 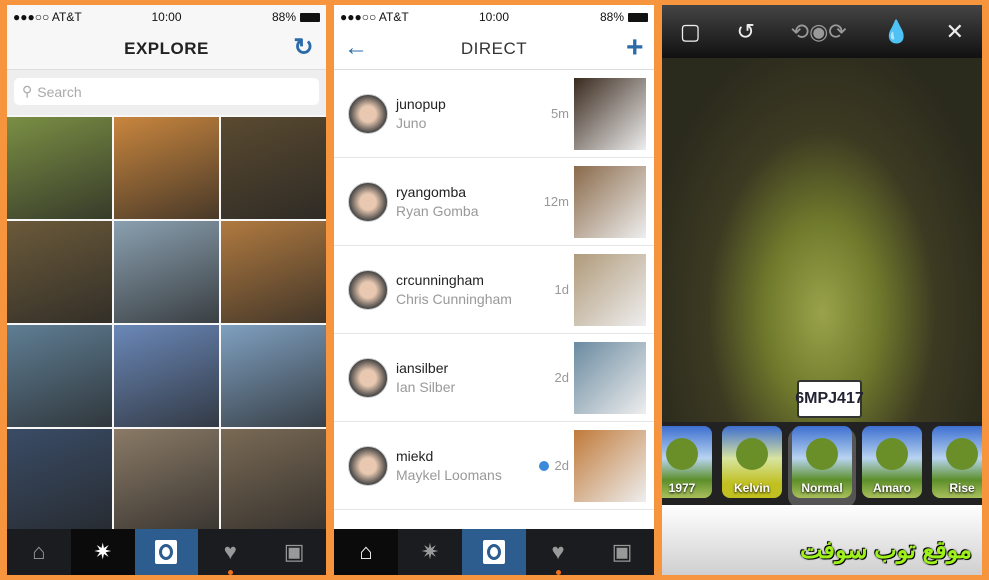 What do you see at coordinates (166, 91) in the screenshot?
I see `search-input: ⚲ Search` at bounding box center [166, 91].